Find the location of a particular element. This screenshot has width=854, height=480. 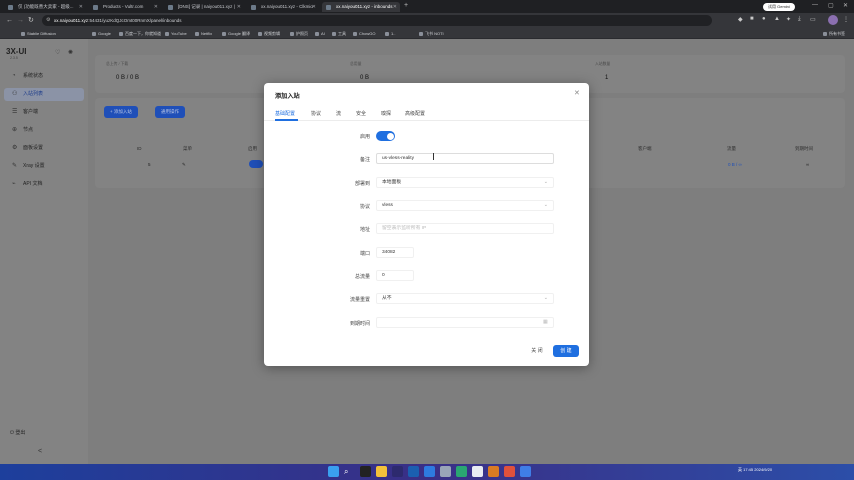

browser-tab: [DNS] 记录 | naiyou011.xyz | ✕ is located at coordinates (204, 7).